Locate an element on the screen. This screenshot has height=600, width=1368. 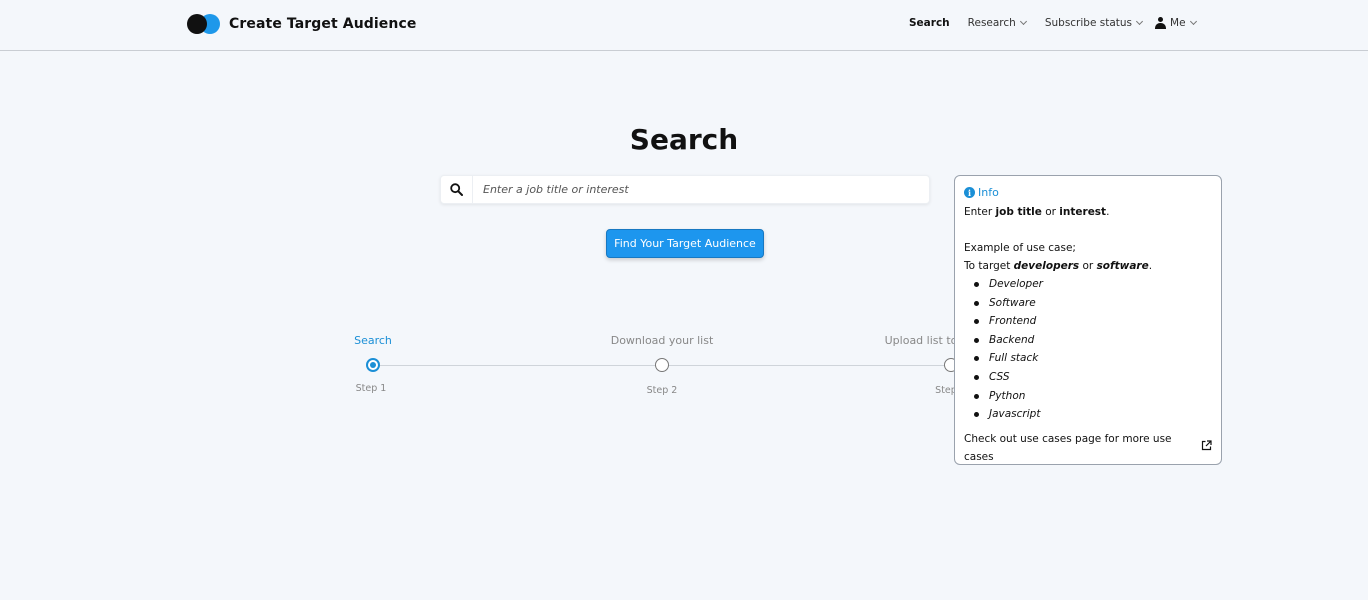
step-2-label: Step 2 is located at coordinates (662, 390).